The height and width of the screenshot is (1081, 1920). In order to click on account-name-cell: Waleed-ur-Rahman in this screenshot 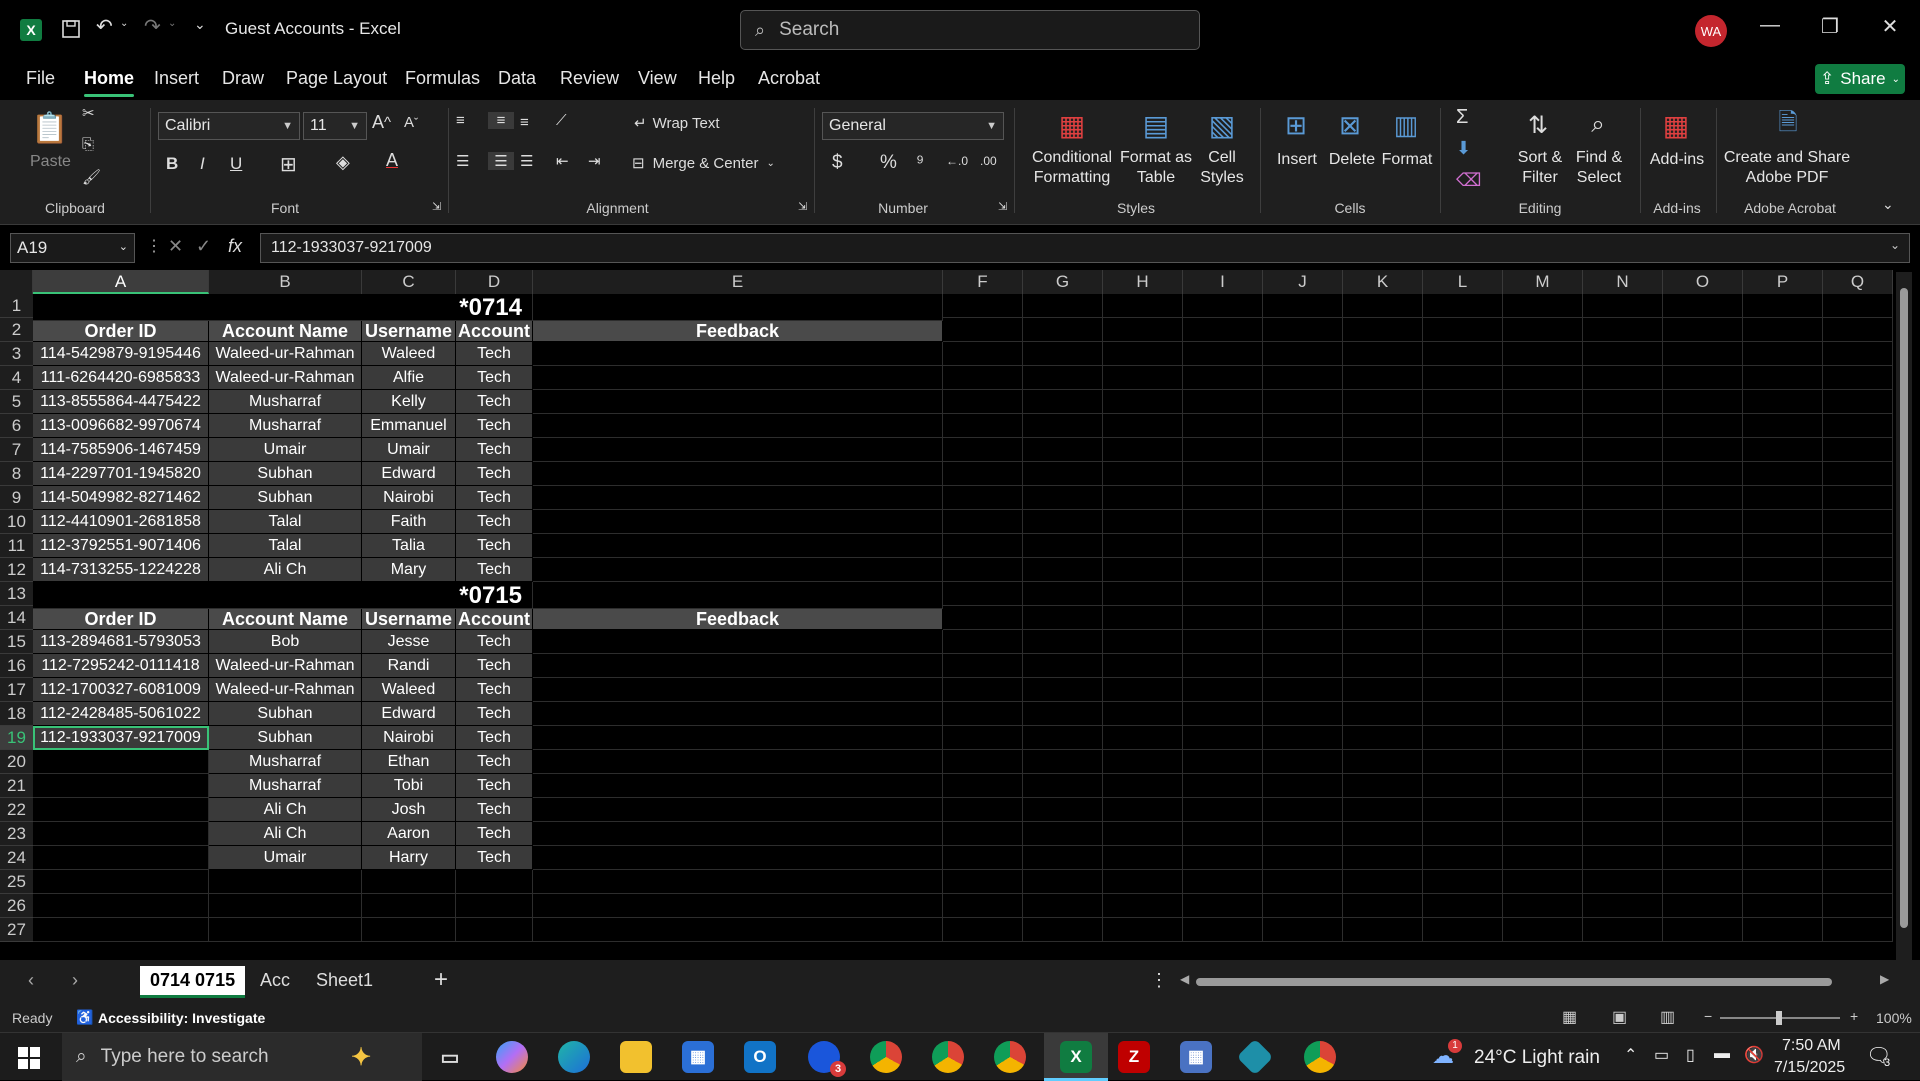, I will do `click(285, 354)`.